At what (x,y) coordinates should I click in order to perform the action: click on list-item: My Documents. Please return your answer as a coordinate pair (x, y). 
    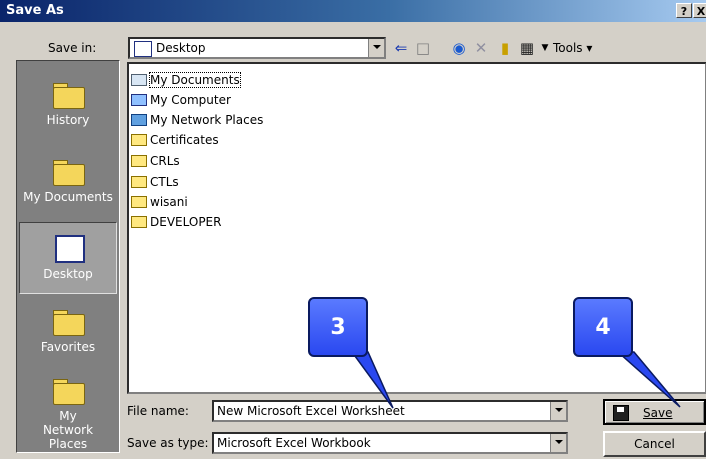
    Looking at the image, I should click on (186, 82).